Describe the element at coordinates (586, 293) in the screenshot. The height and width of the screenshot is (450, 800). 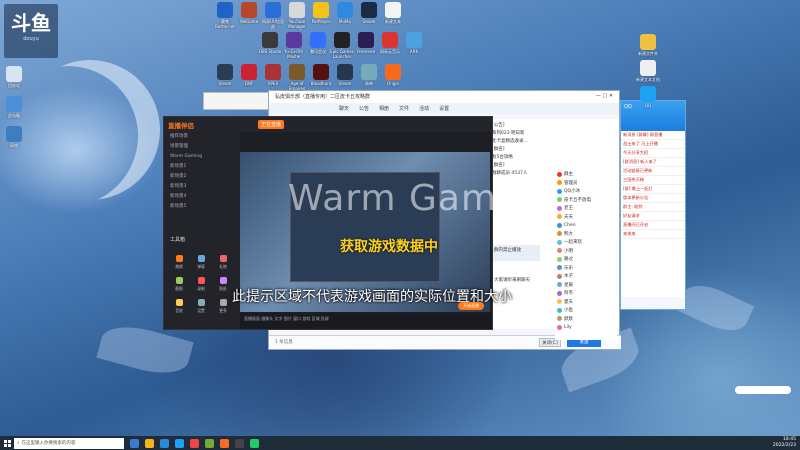
I see `member-item: 阿杰` at that location.